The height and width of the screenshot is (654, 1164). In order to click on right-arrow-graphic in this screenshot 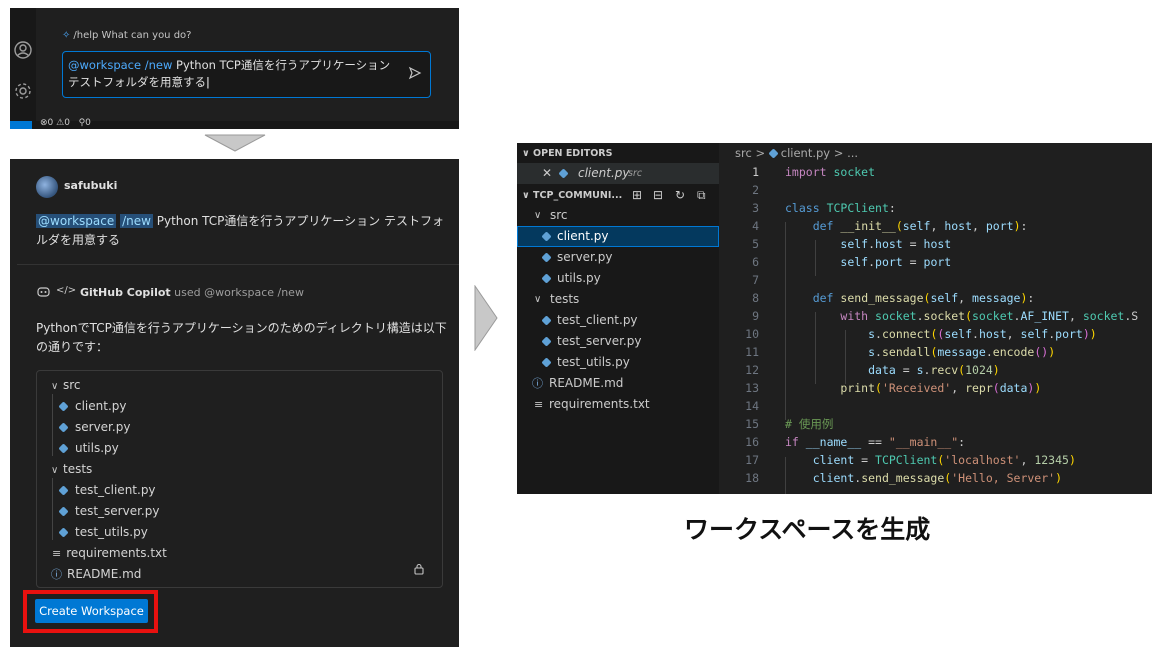, I will do `click(486, 318)`.